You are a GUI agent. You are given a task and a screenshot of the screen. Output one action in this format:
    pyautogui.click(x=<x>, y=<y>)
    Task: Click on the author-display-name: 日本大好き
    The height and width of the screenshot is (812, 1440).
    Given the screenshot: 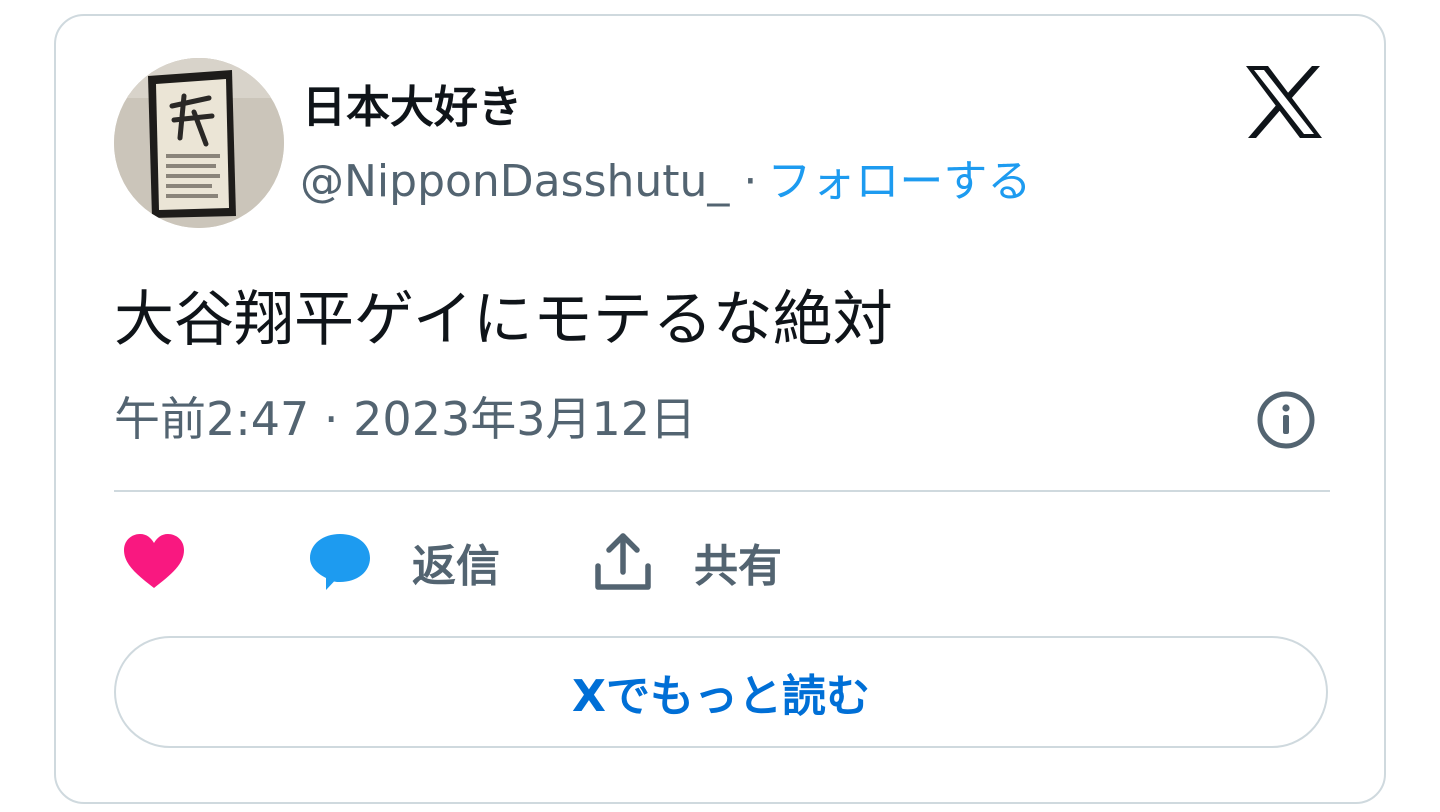 What is the action you would take?
    pyautogui.click(x=412, y=108)
    